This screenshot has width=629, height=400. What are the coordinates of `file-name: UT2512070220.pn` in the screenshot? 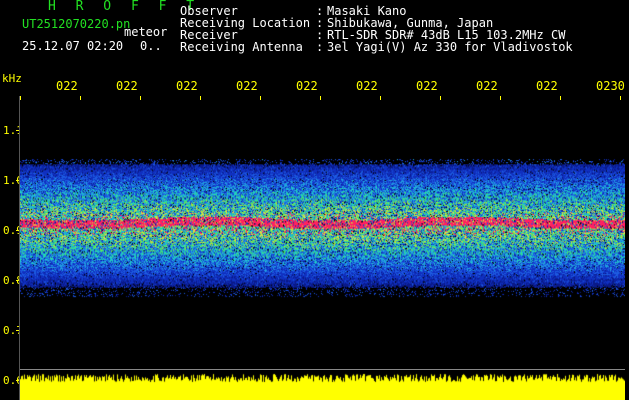 It's located at (76, 24).